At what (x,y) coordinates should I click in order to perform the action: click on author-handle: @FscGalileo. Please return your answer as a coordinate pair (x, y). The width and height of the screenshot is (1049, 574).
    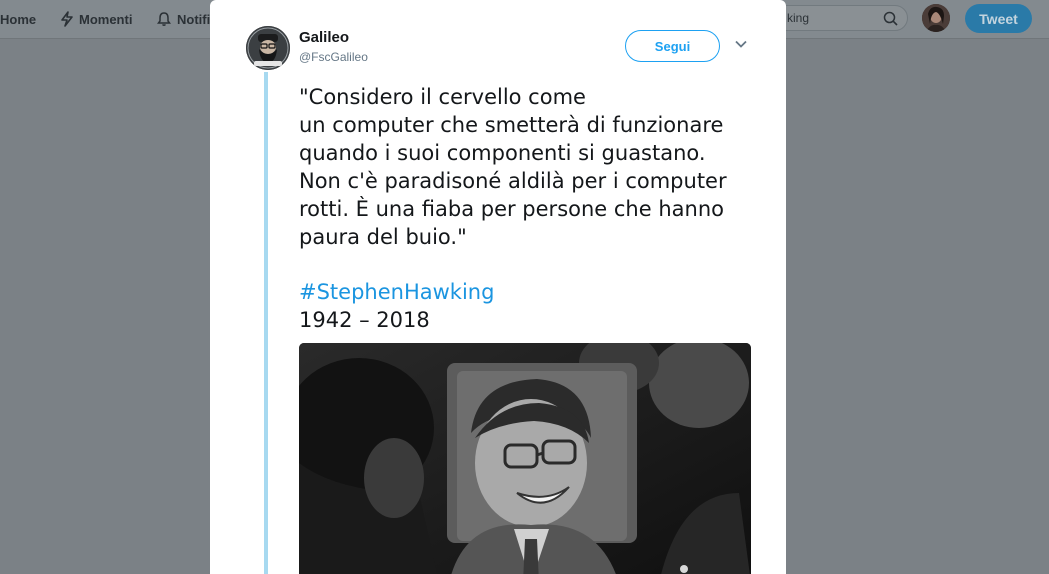
    Looking at the image, I should click on (333, 57).